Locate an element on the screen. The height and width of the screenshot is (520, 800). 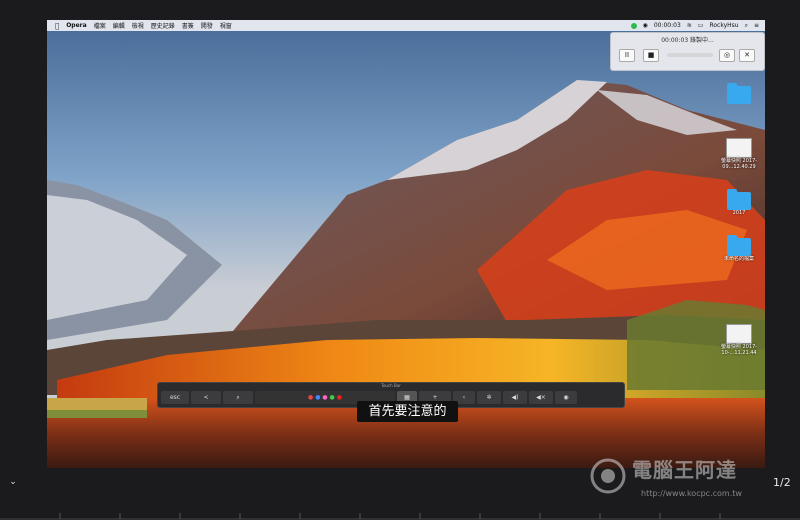
status-time: 00:00:03 is located at coordinates (667, 25).